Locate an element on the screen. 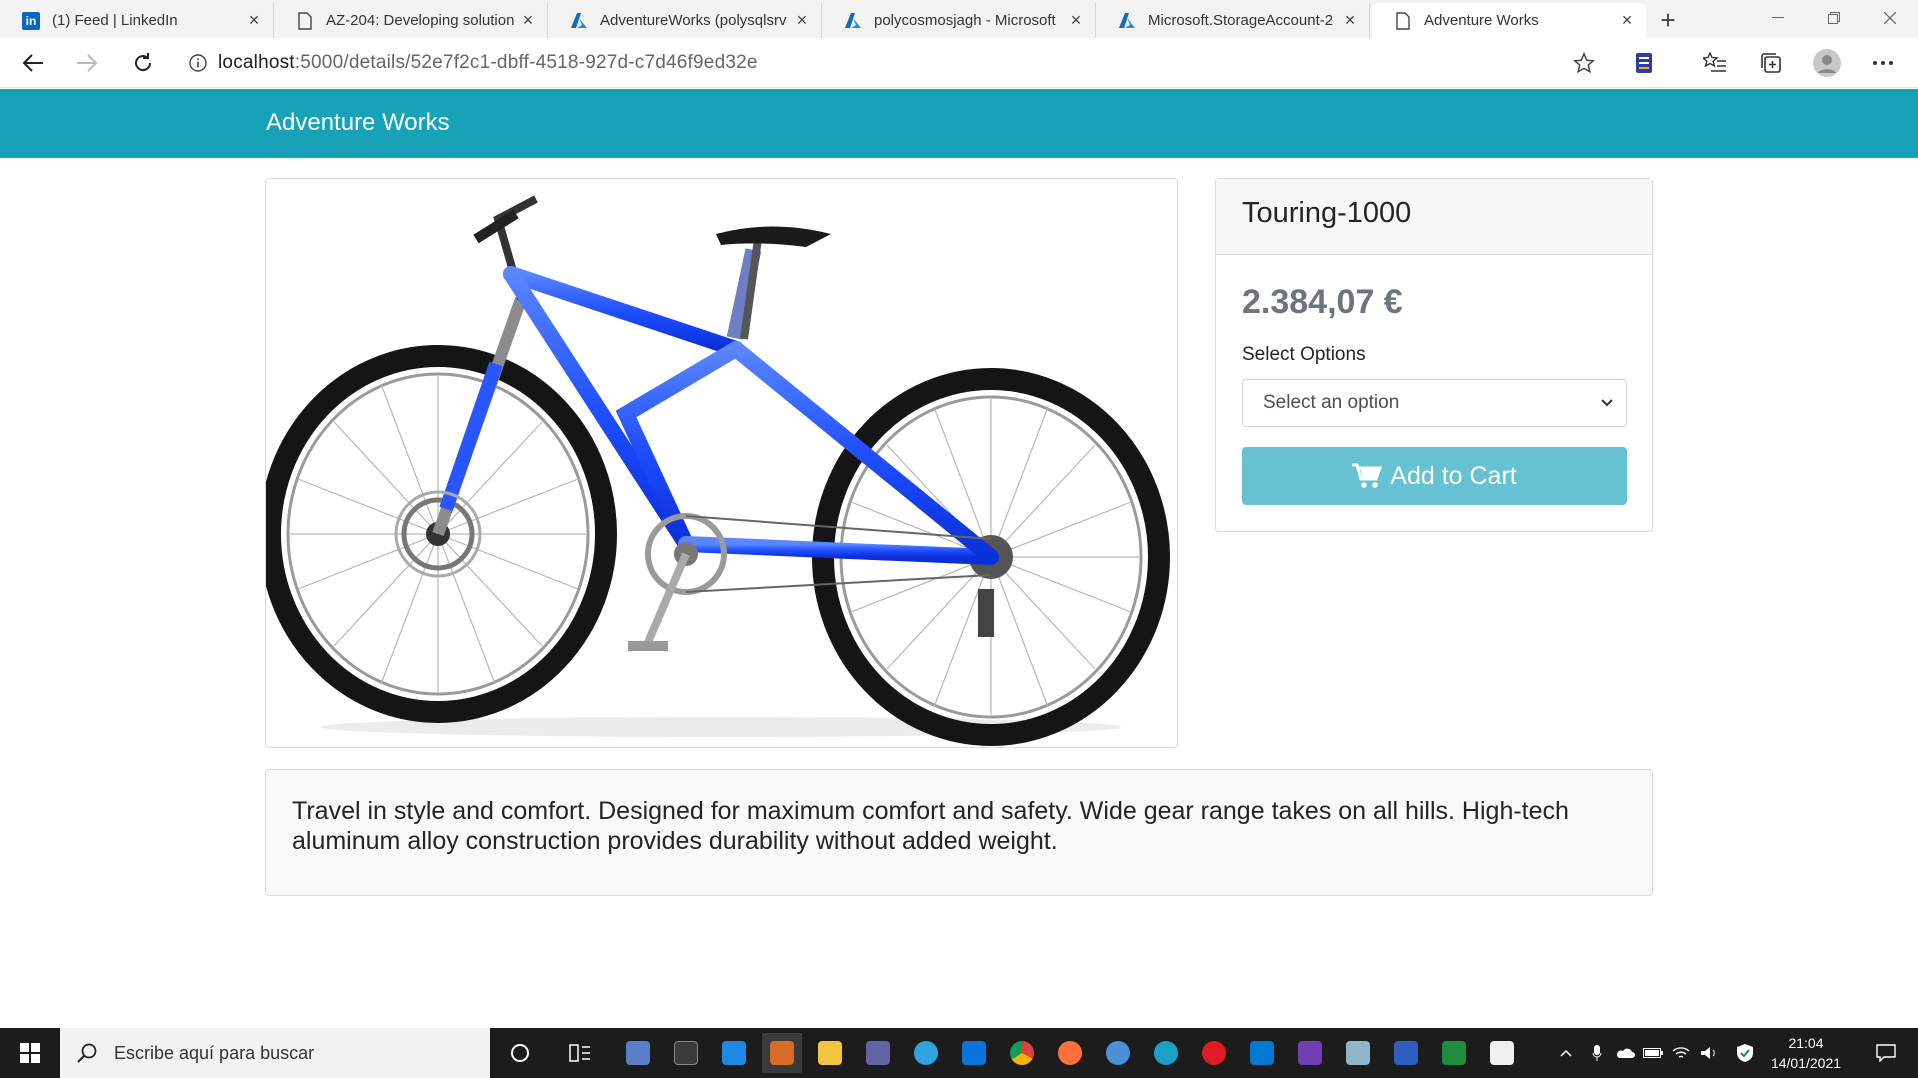 The width and height of the screenshot is (1918, 1078). database-extension-icon is located at coordinates (1644, 63).